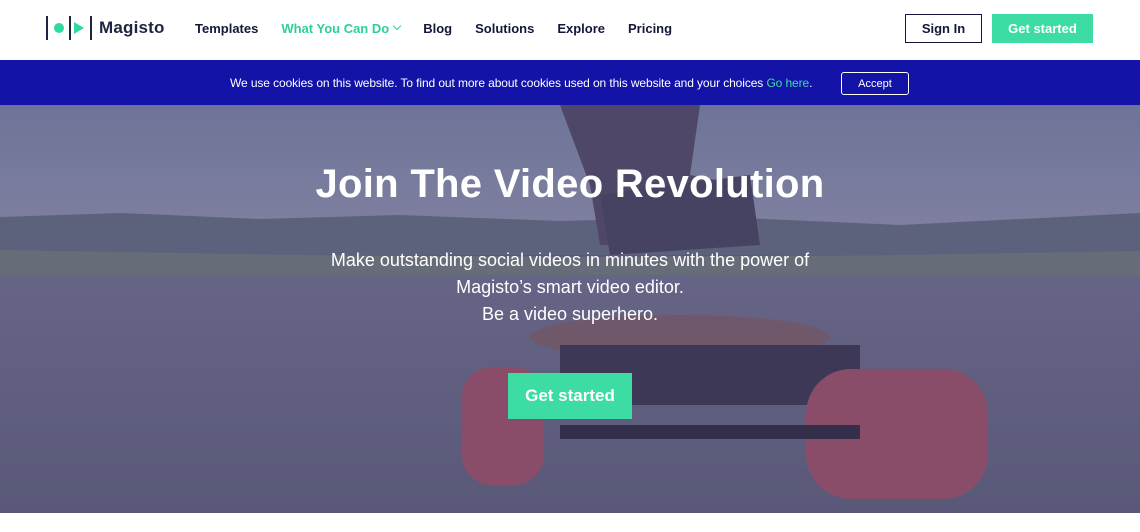  What do you see at coordinates (943, 28) in the screenshot?
I see `sign-in-button: Sign In` at bounding box center [943, 28].